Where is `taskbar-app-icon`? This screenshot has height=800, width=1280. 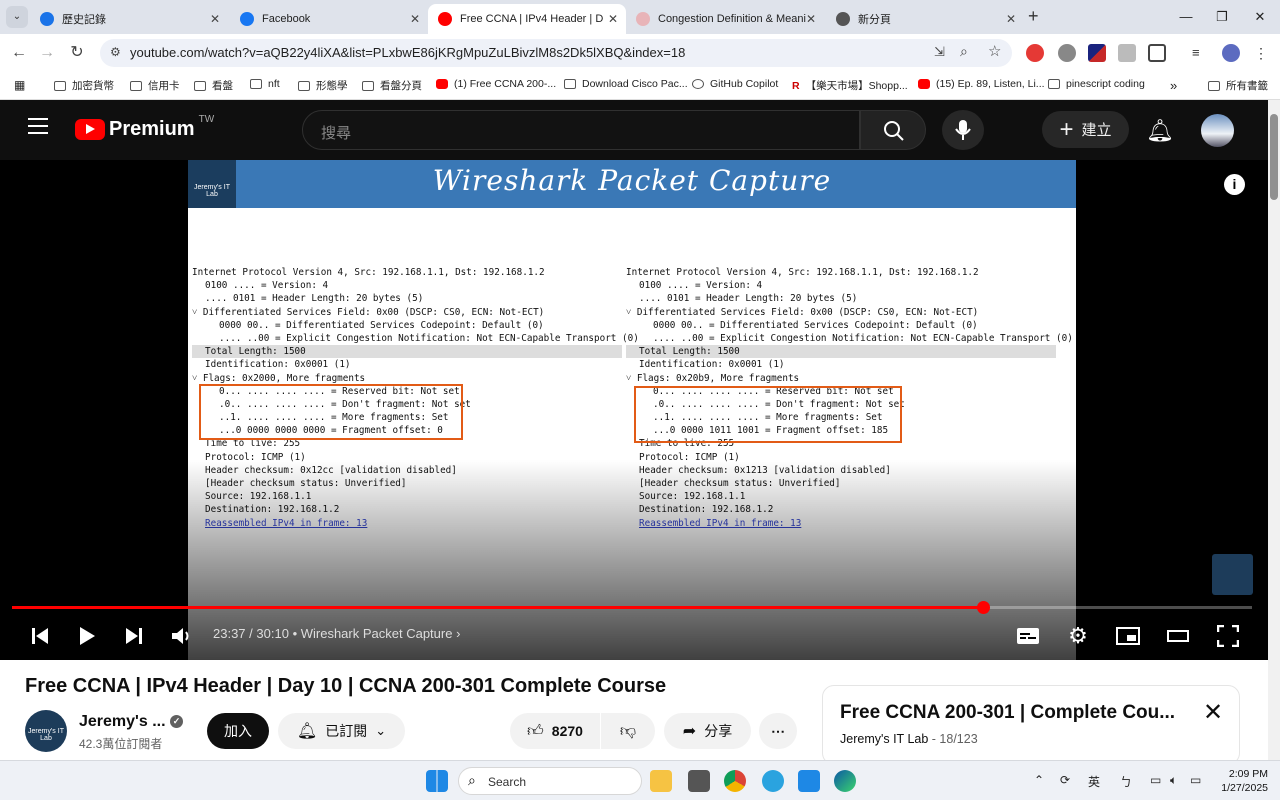 taskbar-app-icon is located at coordinates (699, 781).